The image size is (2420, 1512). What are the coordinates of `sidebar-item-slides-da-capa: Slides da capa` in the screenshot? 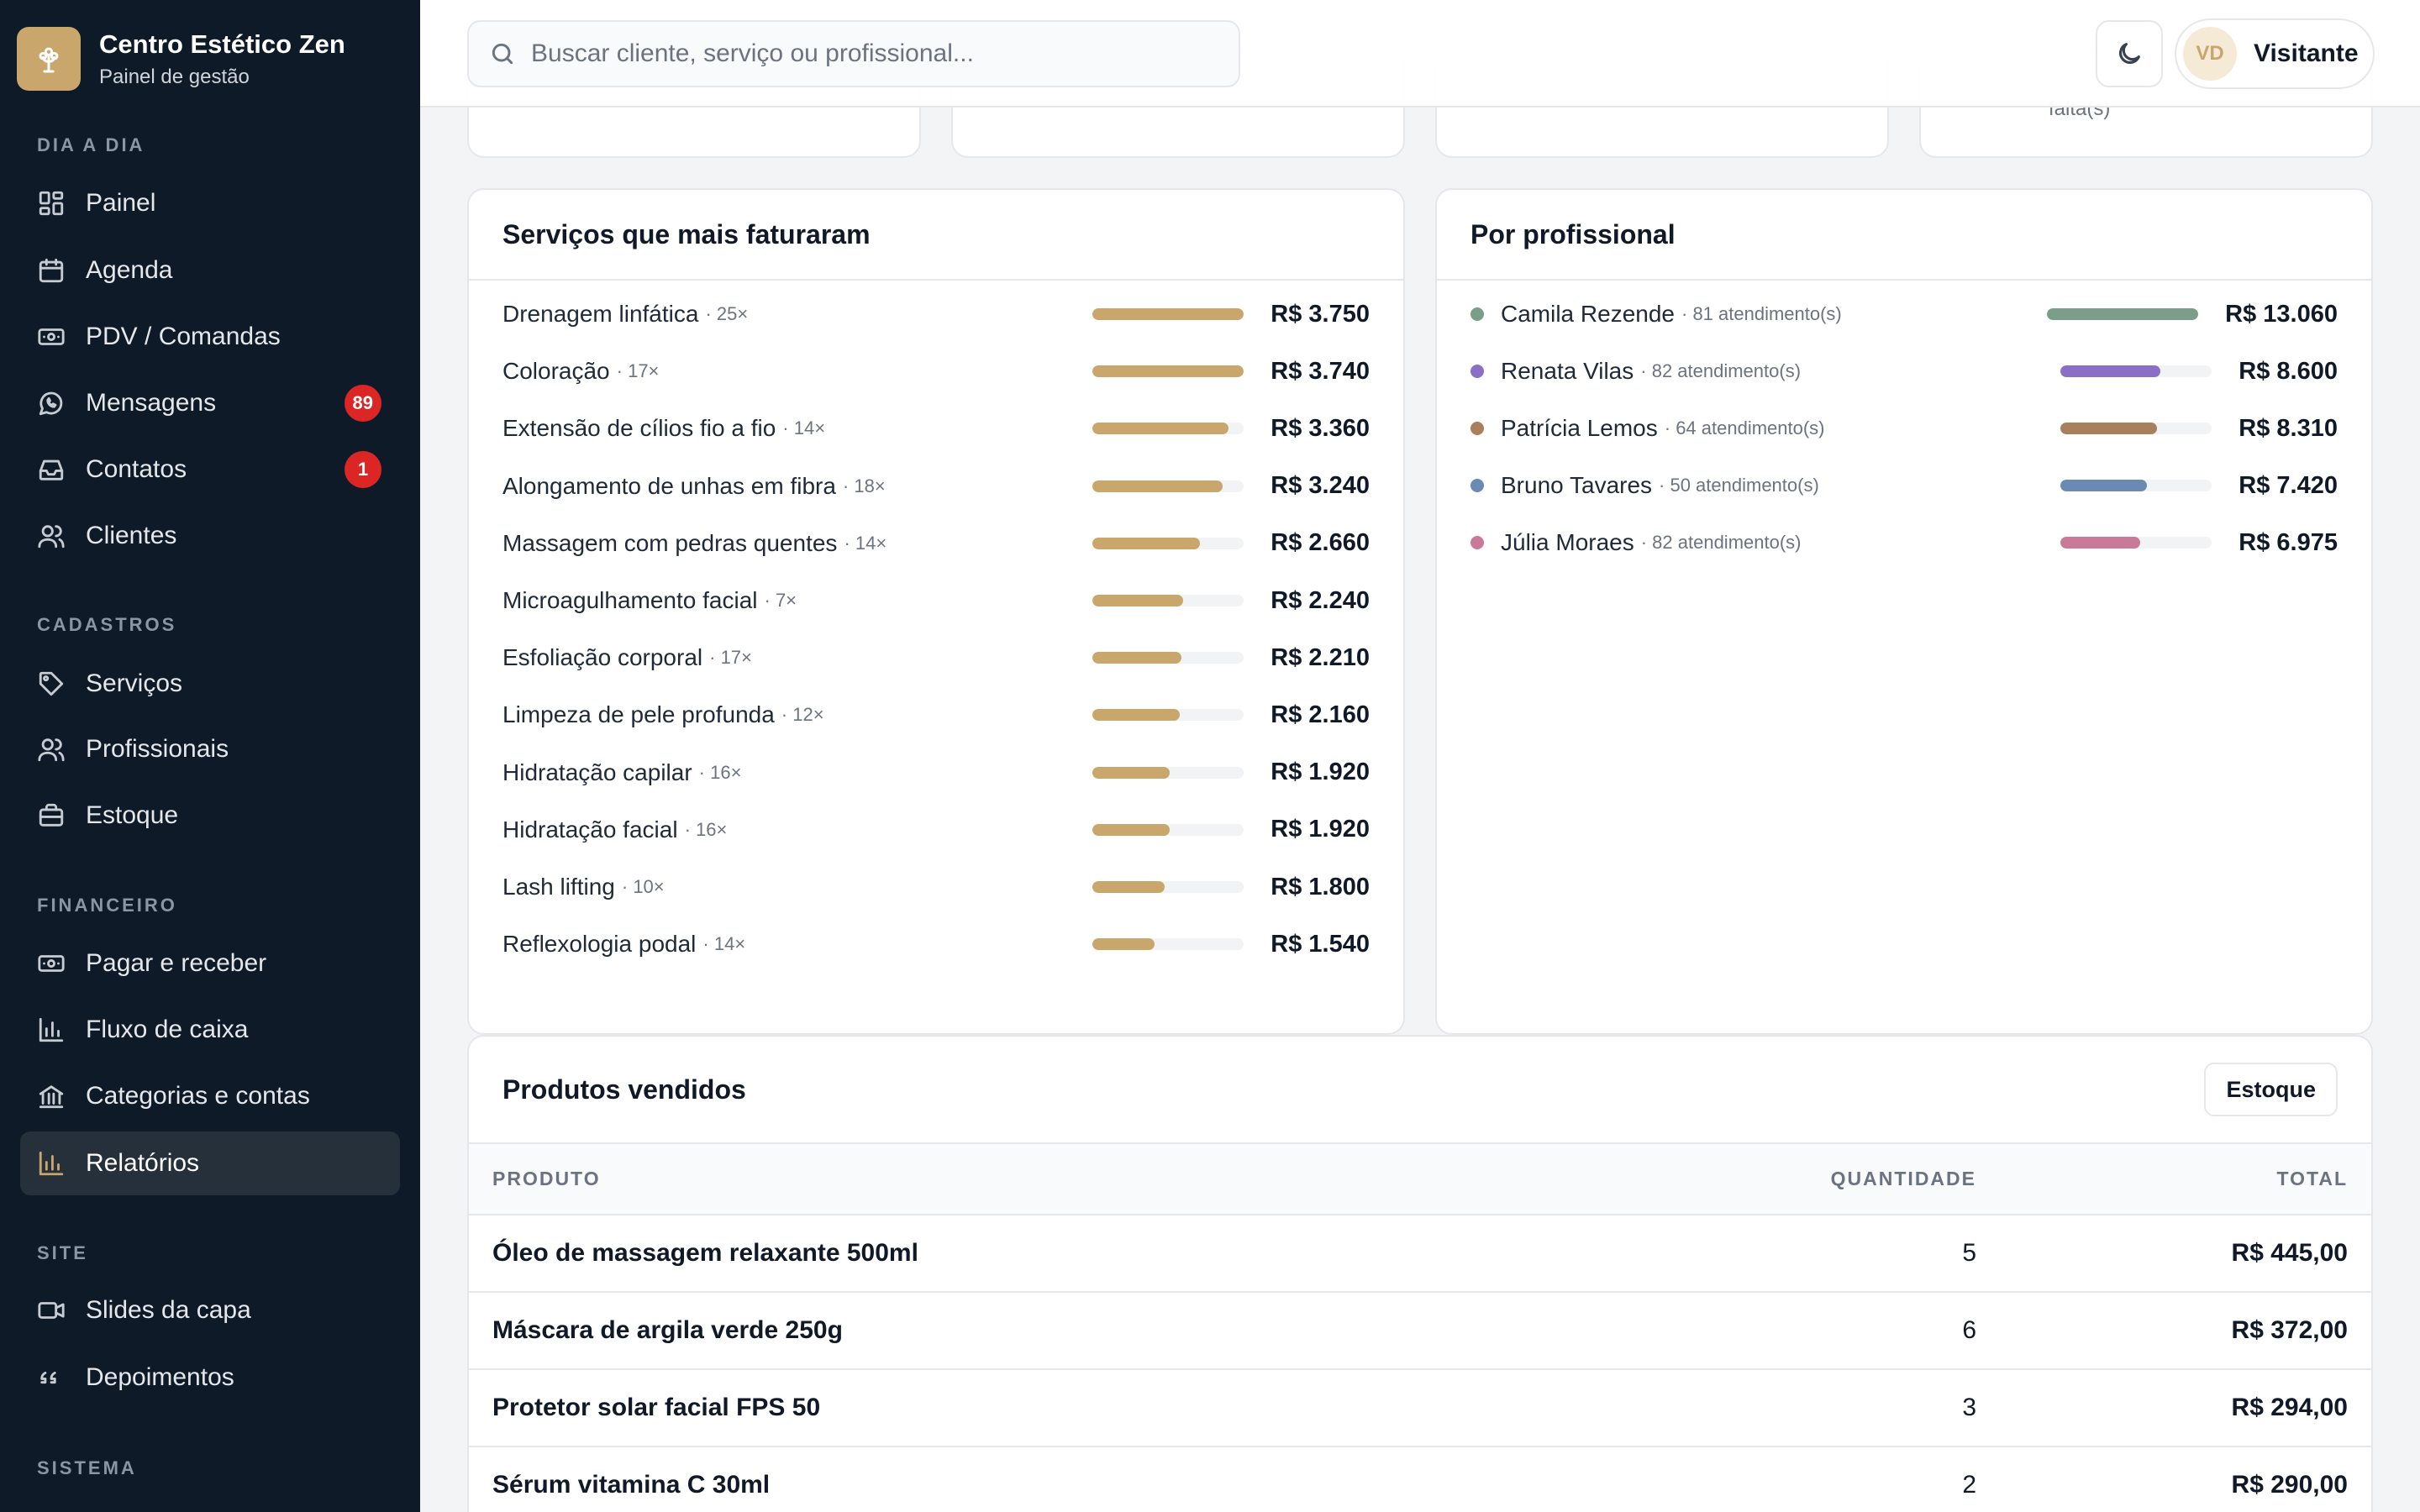 It's located at (210, 1310).